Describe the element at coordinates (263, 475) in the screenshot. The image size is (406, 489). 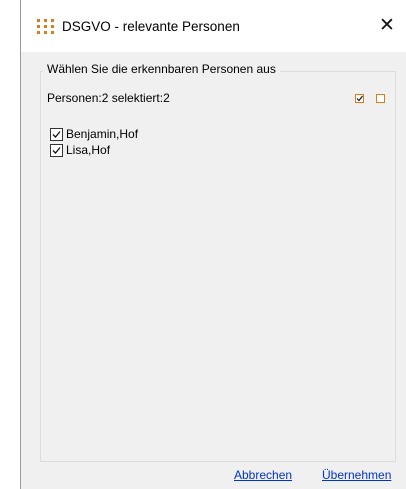
I see `cancel-link: Abbrechen` at that location.